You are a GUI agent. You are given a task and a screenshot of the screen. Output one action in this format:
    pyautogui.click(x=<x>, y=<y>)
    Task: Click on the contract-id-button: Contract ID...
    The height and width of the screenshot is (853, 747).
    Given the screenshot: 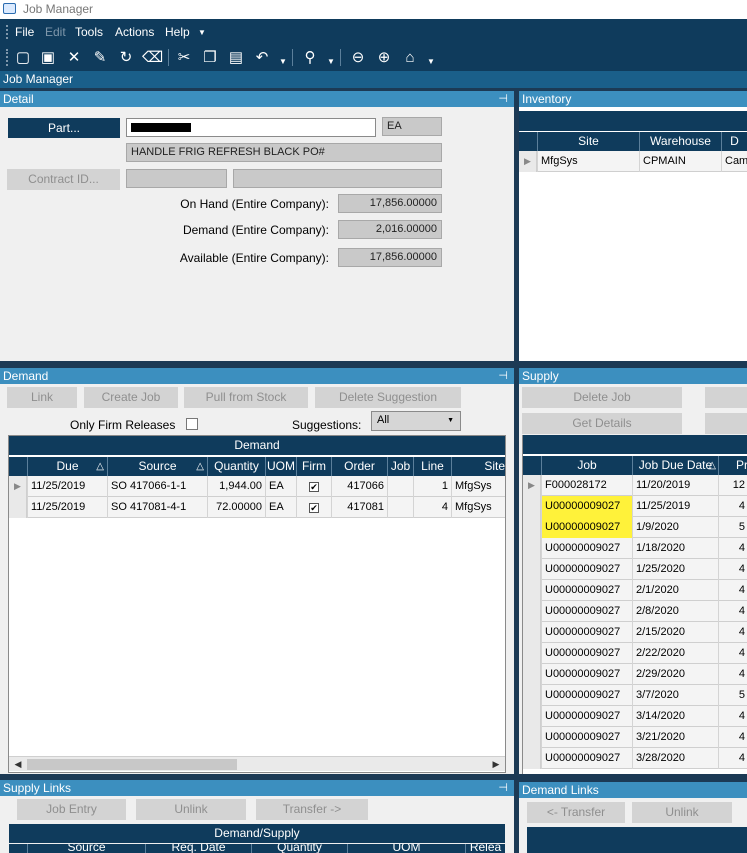 What is the action you would take?
    pyautogui.click(x=63, y=179)
    